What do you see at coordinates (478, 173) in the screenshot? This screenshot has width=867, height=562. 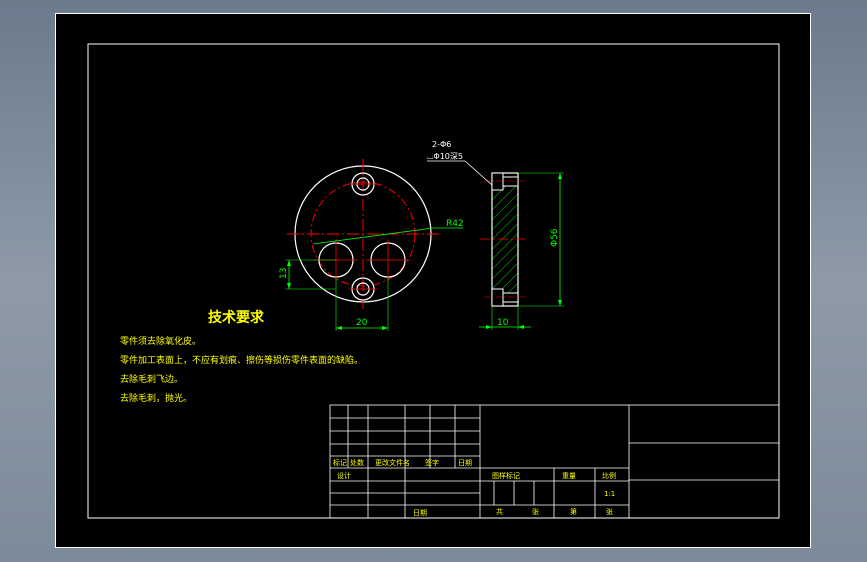 I see `callout-leader` at bounding box center [478, 173].